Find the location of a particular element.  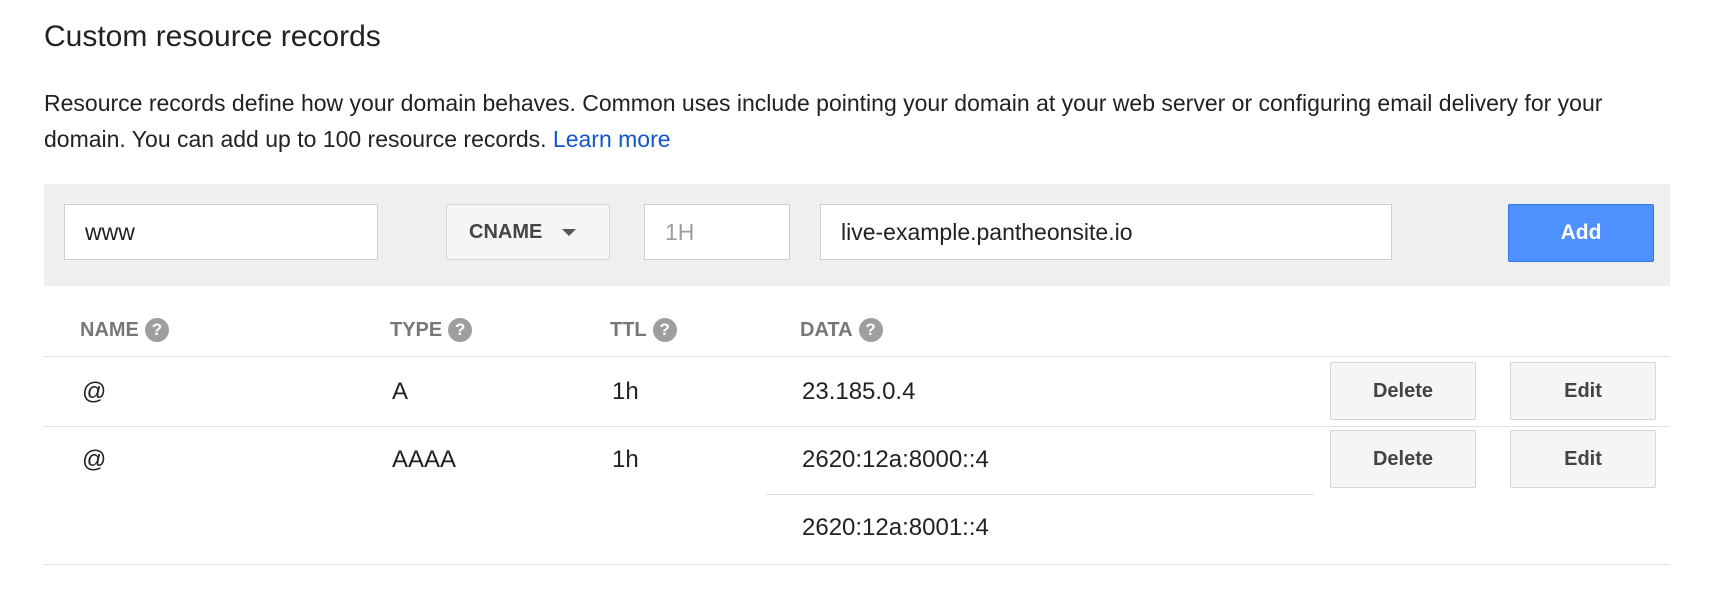

column-header-ttl-label: TTL is located at coordinates (628, 329).